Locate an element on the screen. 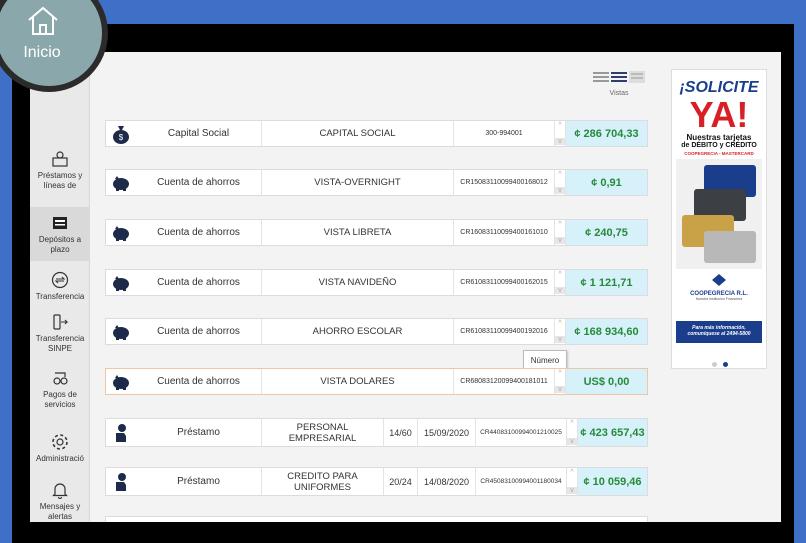 The image size is (806, 543). loan-name: PERSONAL EMPRESARIAL is located at coordinates (323, 432).